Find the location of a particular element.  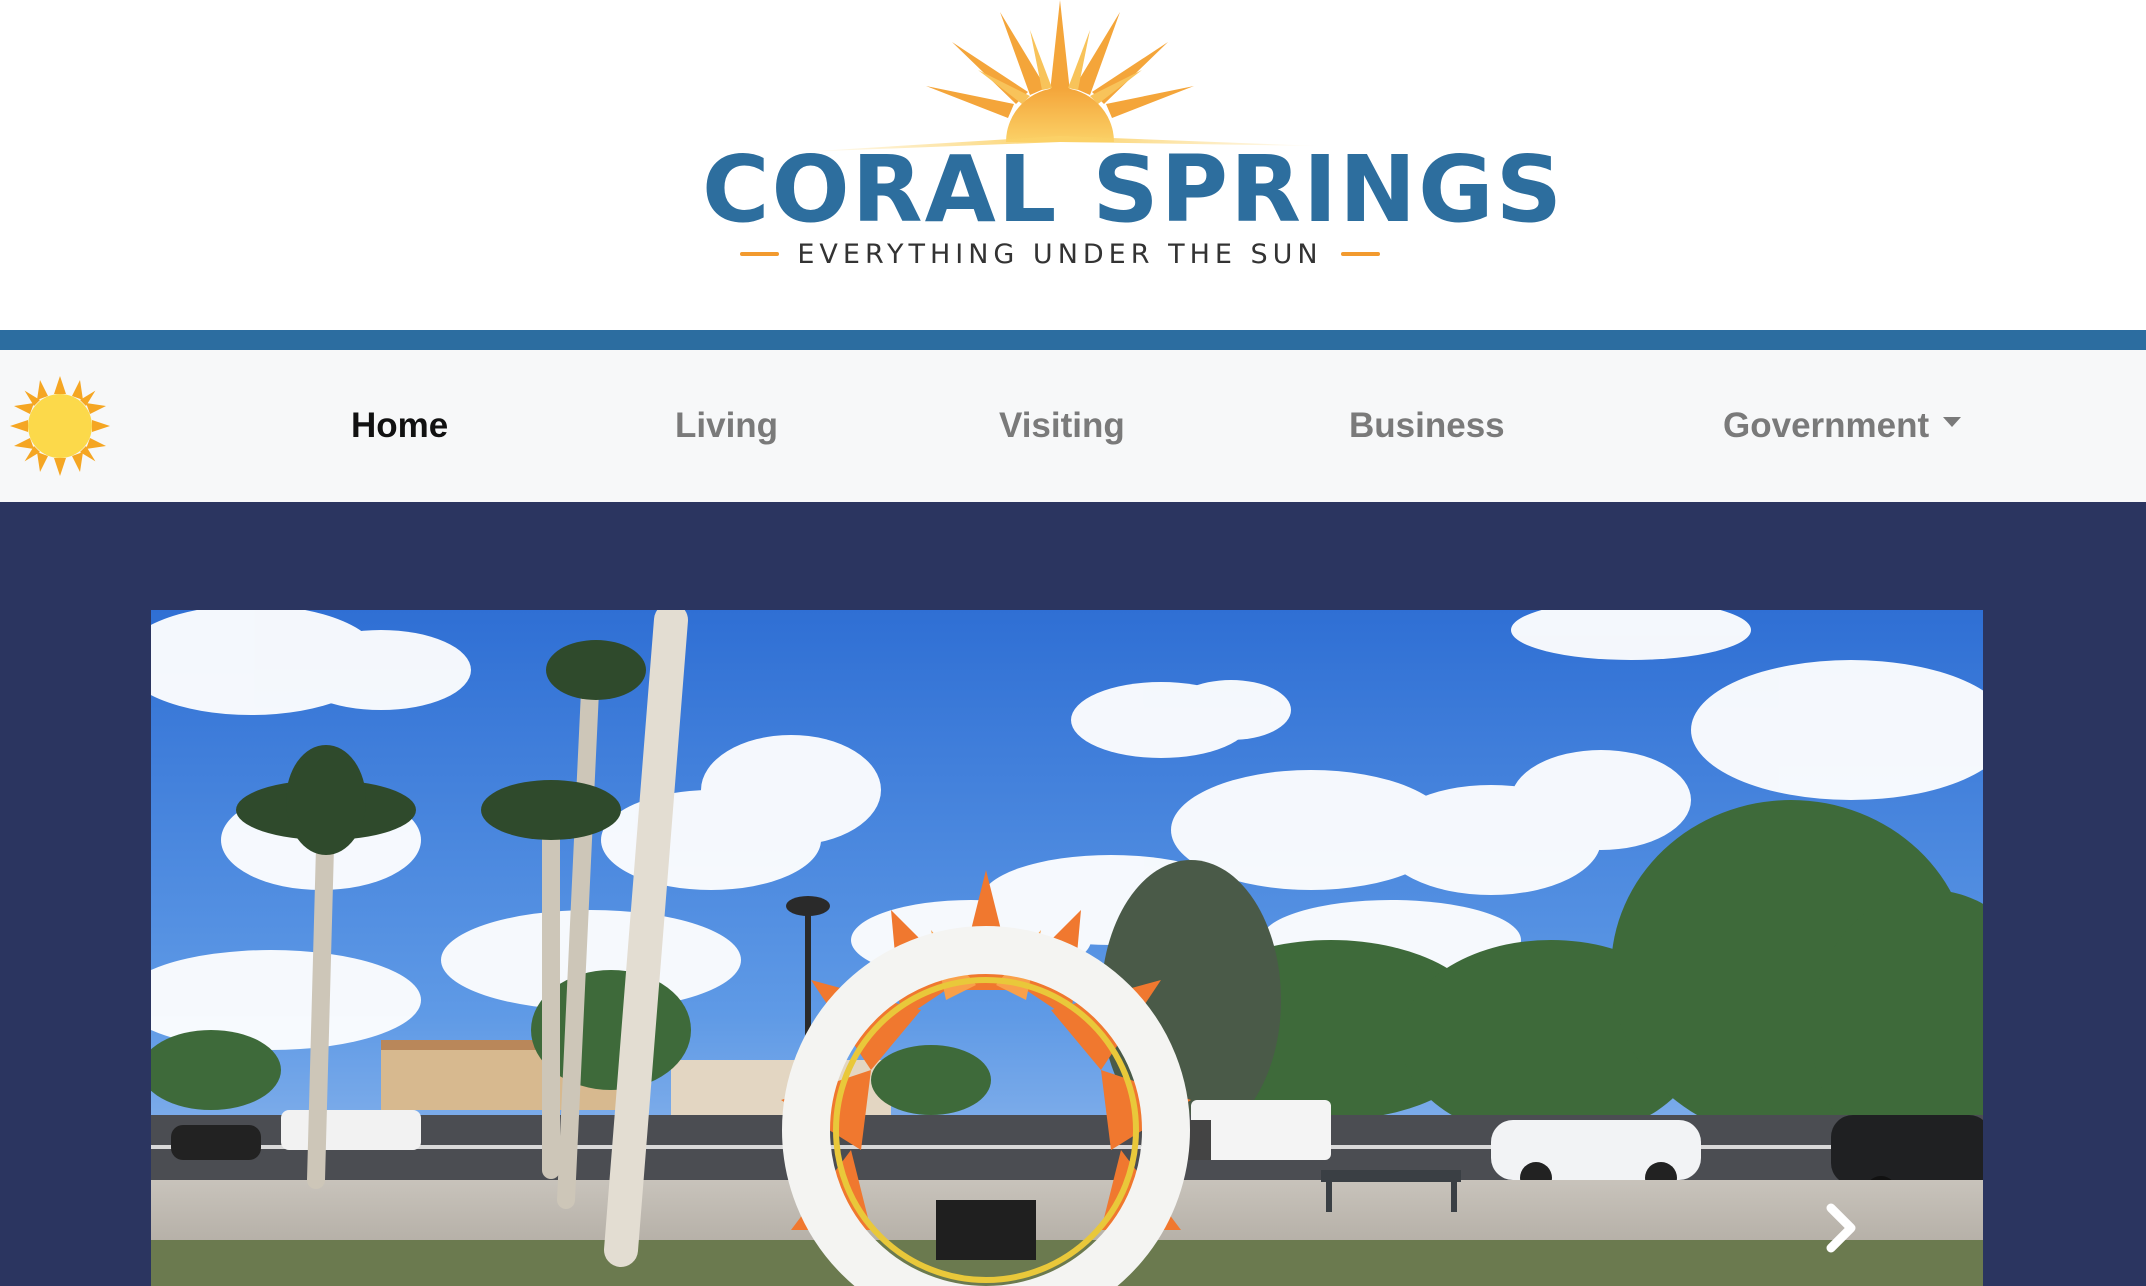

sun-icon is located at coordinates (60, 426).